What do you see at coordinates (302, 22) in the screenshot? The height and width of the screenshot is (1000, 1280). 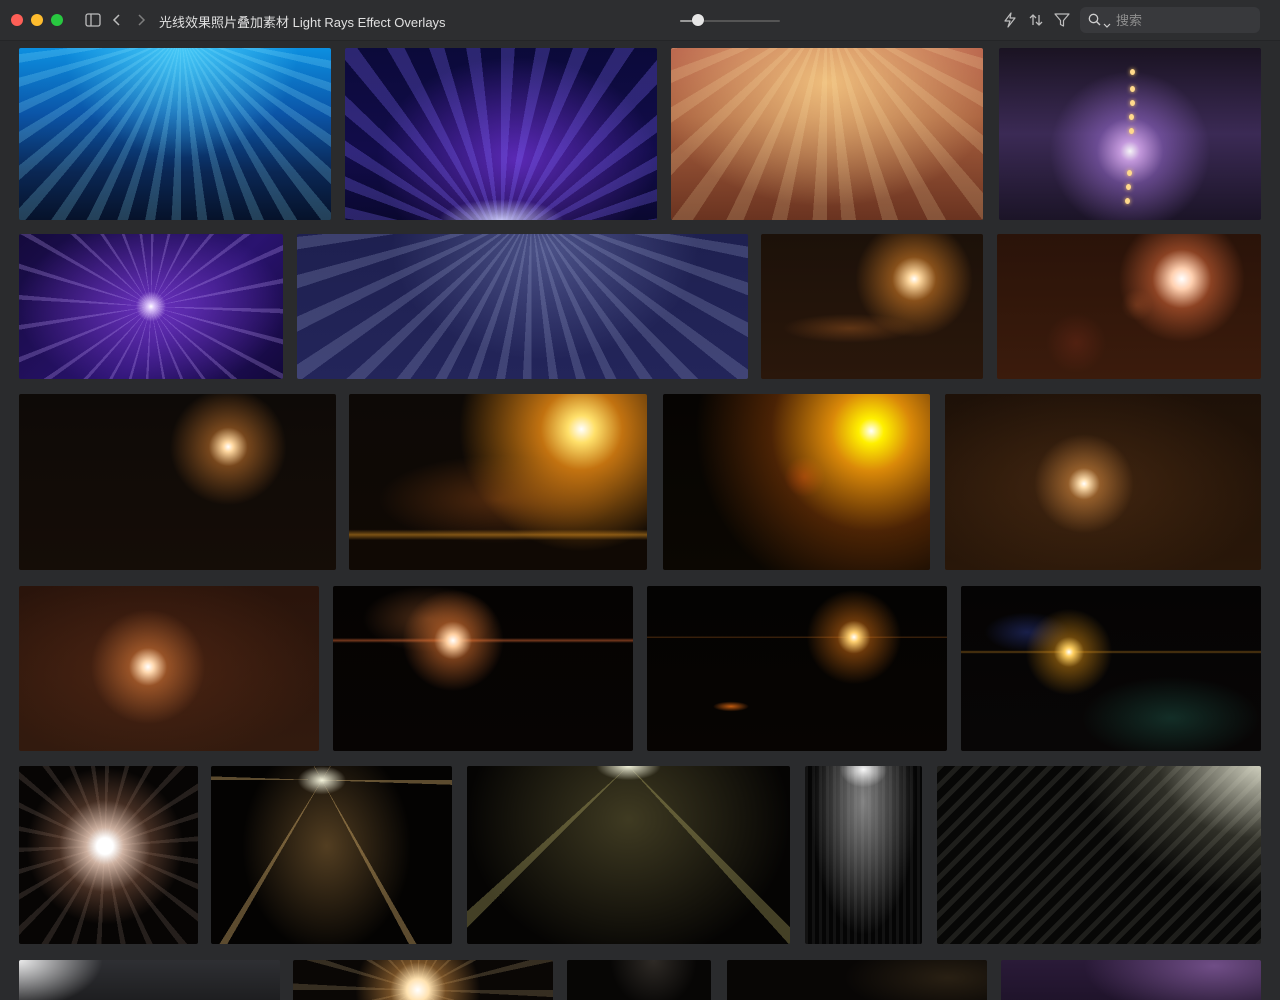 I see `window-title: 光线效果照片叠加素材 Light Rays Effect Overlays` at bounding box center [302, 22].